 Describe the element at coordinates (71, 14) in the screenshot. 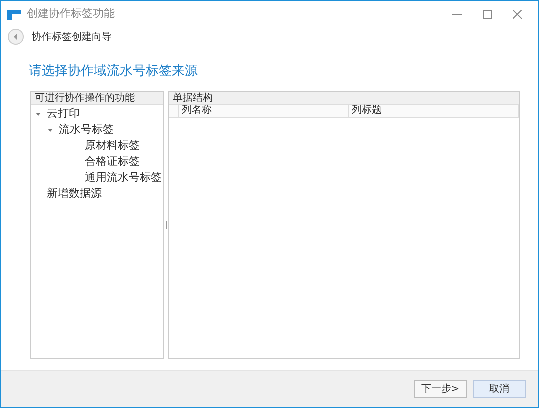

I see `window-title: 创建协作标签功能` at that location.